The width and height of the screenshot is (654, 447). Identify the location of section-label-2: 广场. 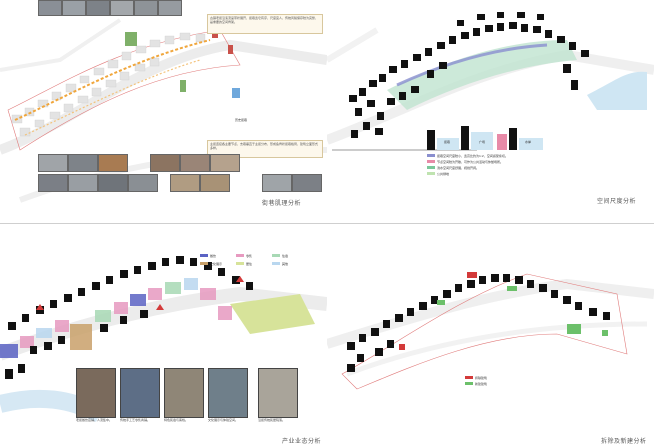
(482, 142).